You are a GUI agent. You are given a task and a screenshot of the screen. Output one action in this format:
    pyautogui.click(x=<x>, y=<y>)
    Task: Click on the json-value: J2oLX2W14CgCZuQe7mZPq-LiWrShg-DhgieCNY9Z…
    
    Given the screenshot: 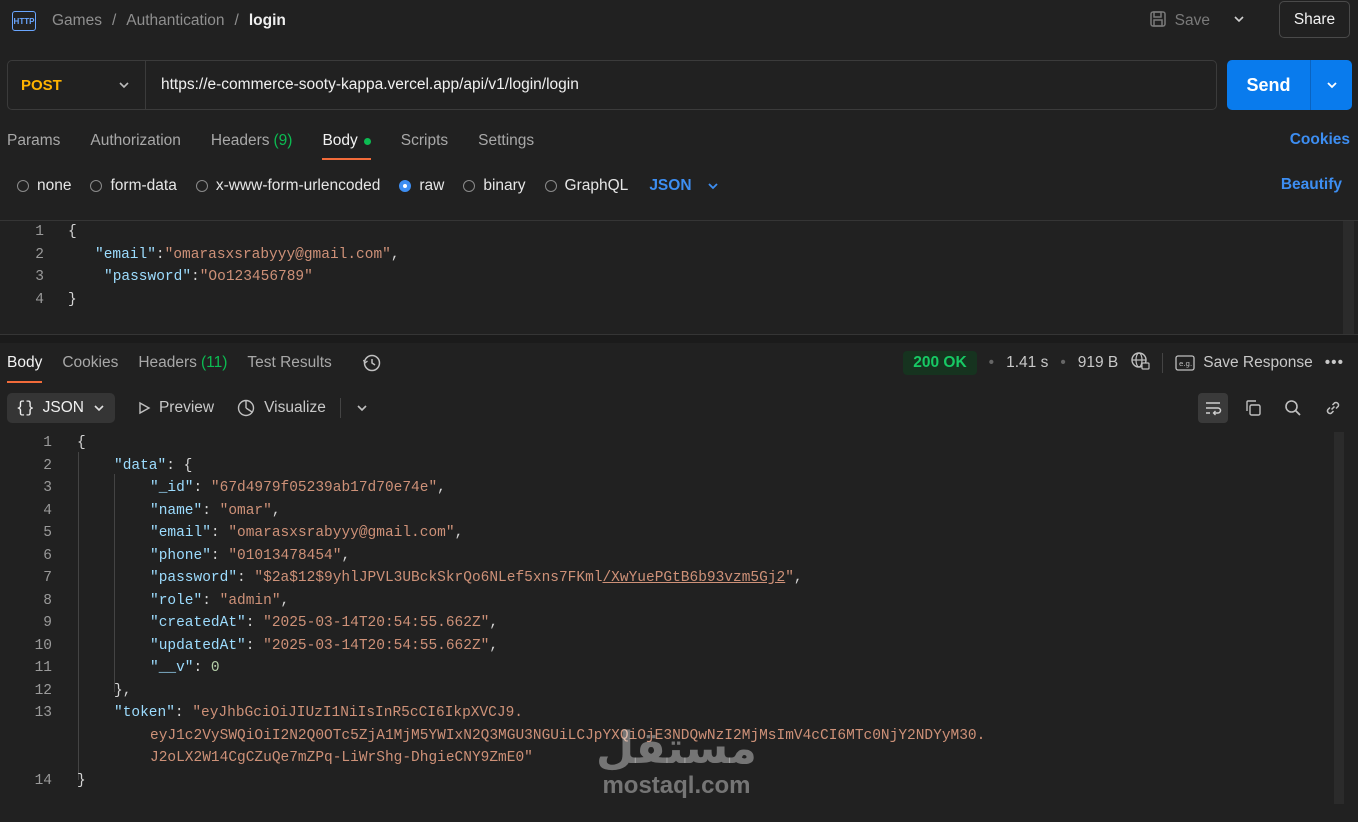 What is the action you would take?
    pyautogui.click(x=341, y=758)
    